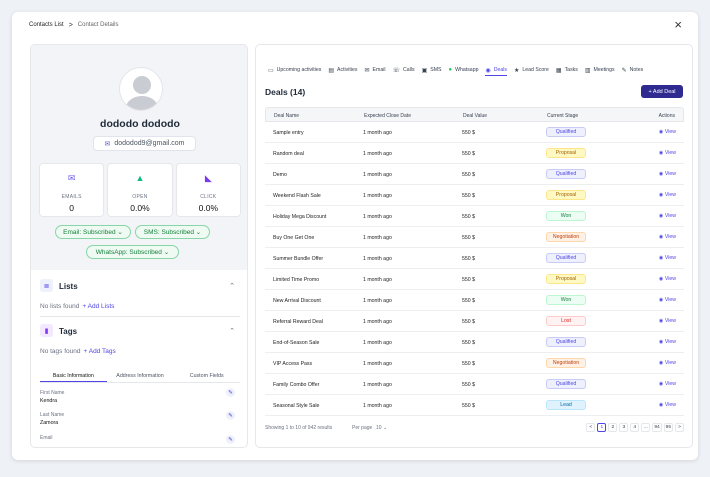  I want to click on tab-lead-score: ★ Lead Score, so click(531, 70).